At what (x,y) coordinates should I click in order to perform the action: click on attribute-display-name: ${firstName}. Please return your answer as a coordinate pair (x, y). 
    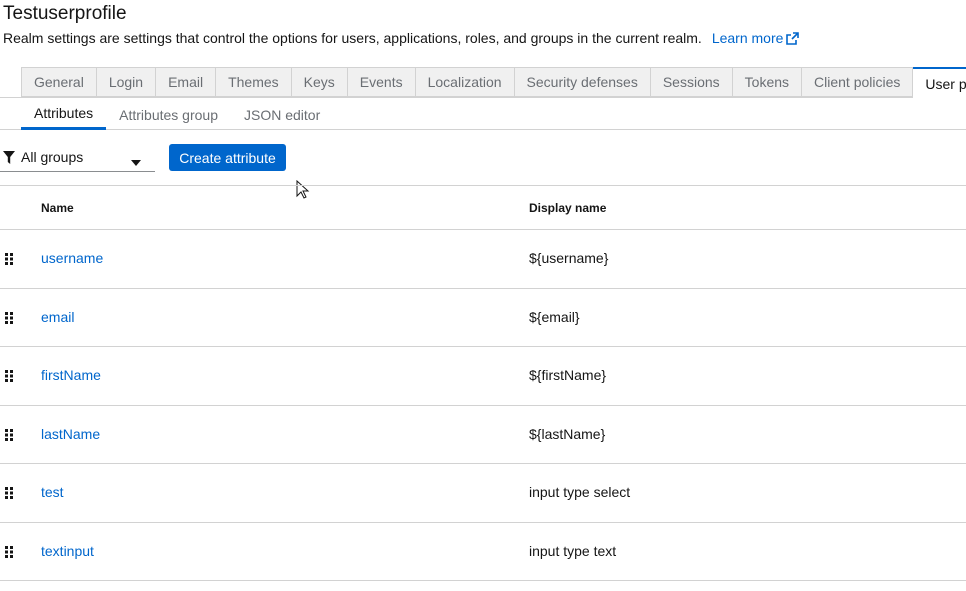
    Looking at the image, I should click on (568, 375).